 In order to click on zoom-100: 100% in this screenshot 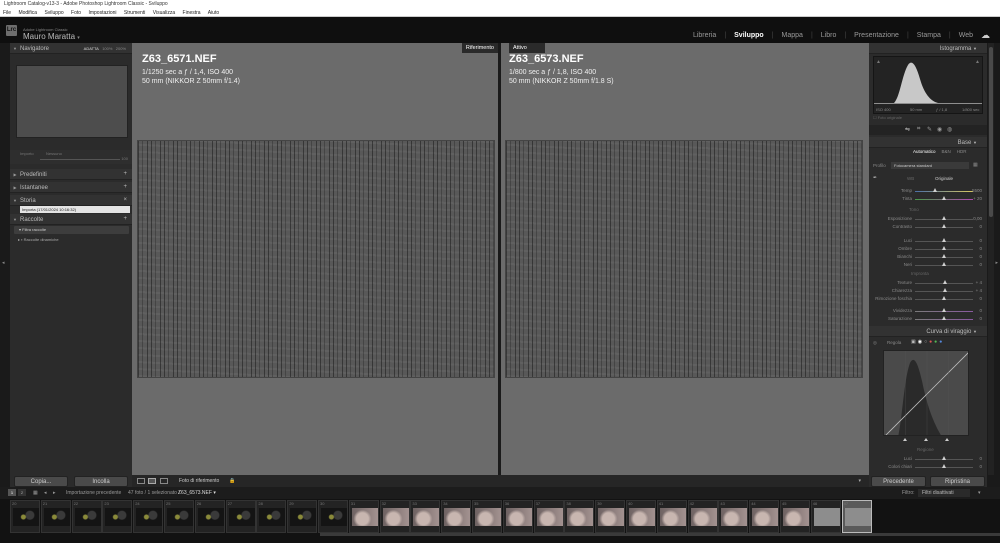, I will do `click(107, 48)`.